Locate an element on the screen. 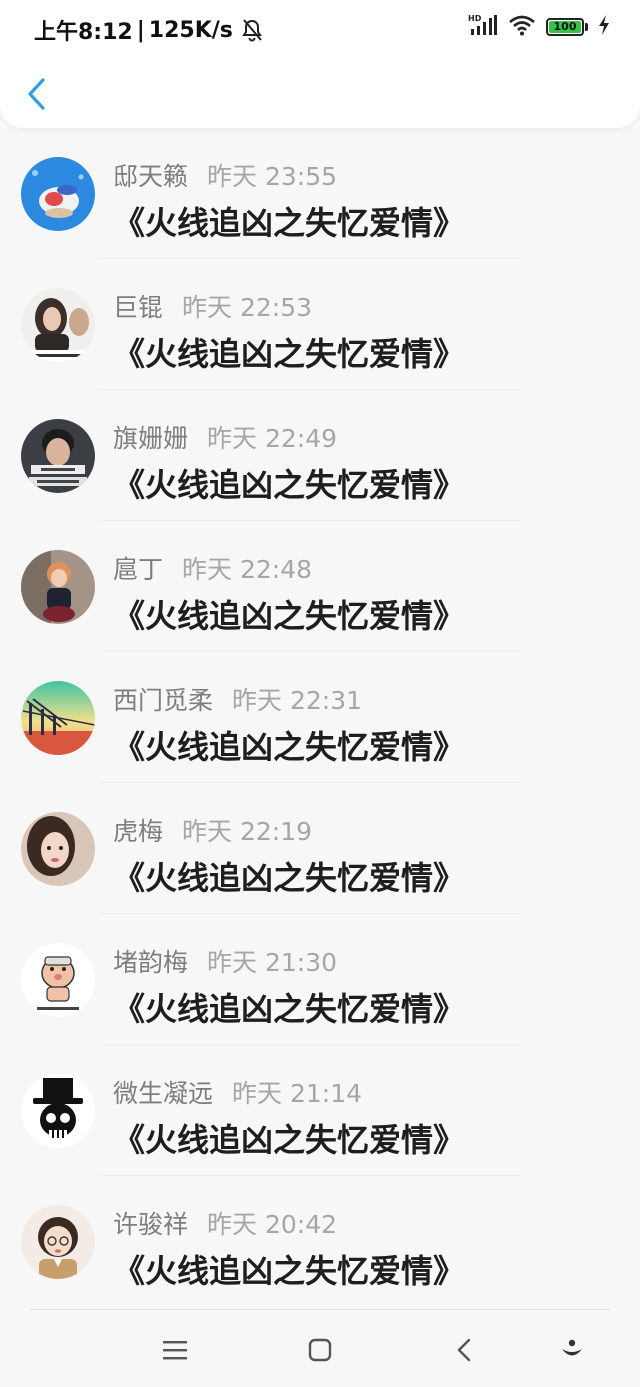 The height and width of the screenshot is (1387, 640). timestamp: 昨天 22:49 is located at coordinates (272, 438).